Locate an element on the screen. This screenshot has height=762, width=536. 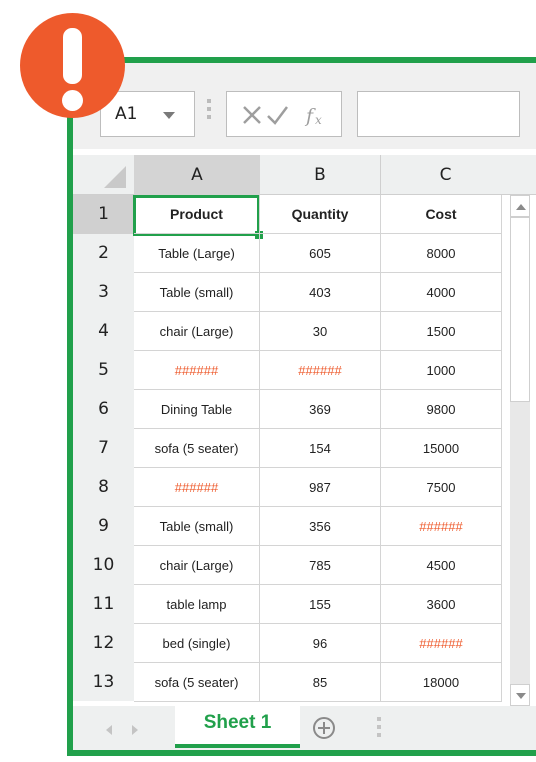
vertical-scrollbar is located at coordinates (520, 450).